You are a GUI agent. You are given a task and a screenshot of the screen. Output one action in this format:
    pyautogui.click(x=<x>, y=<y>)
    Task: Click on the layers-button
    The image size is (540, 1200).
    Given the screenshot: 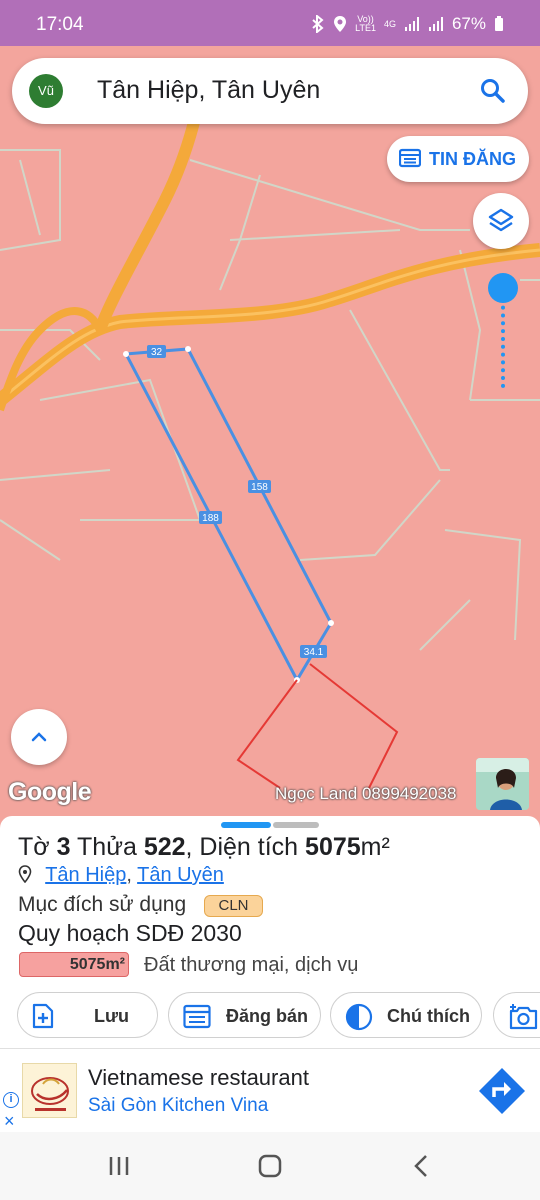 What is the action you would take?
    pyautogui.click(x=501, y=221)
    